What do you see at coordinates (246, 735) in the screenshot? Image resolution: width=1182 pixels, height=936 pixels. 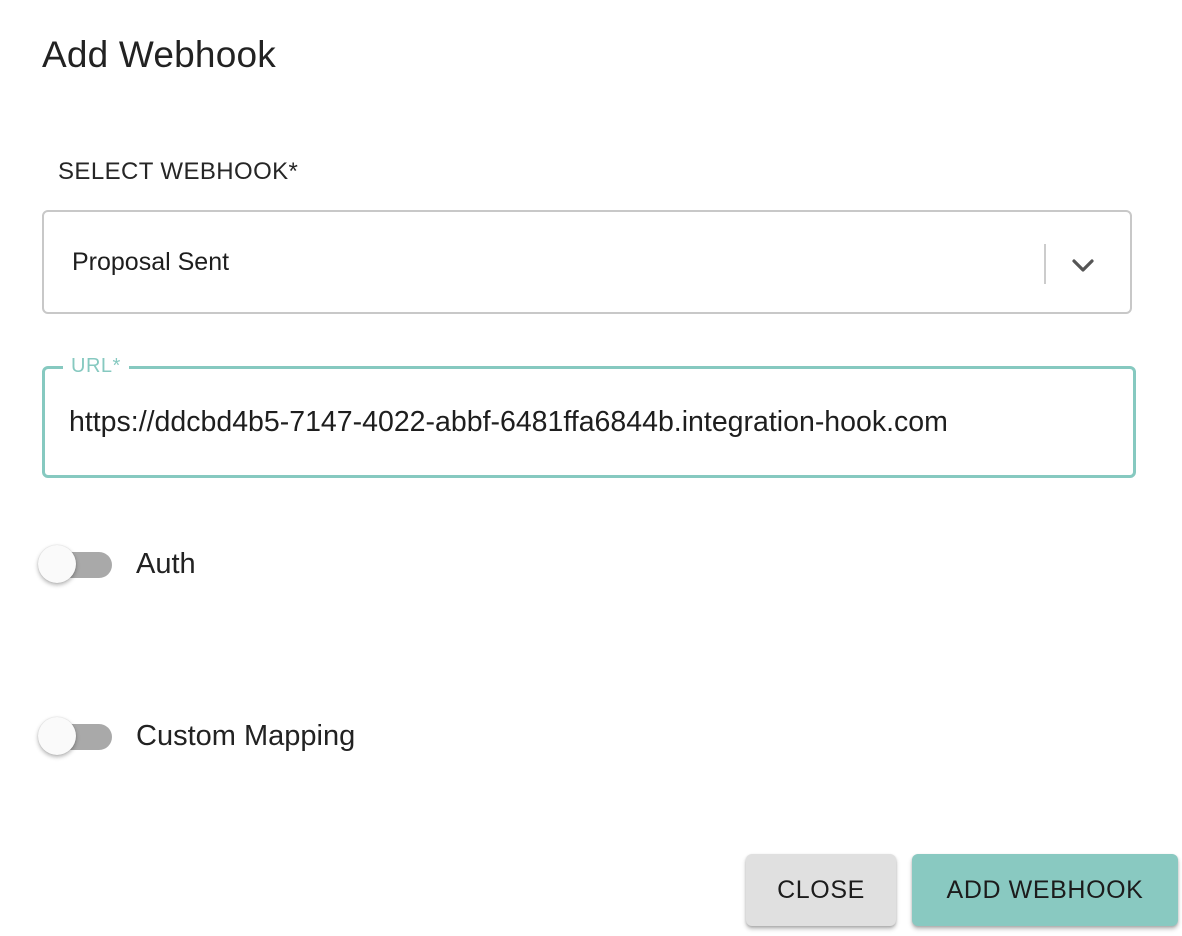 I see `custom-mapping-toggle-label: Custom Mapping` at bounding box center [246, 735].